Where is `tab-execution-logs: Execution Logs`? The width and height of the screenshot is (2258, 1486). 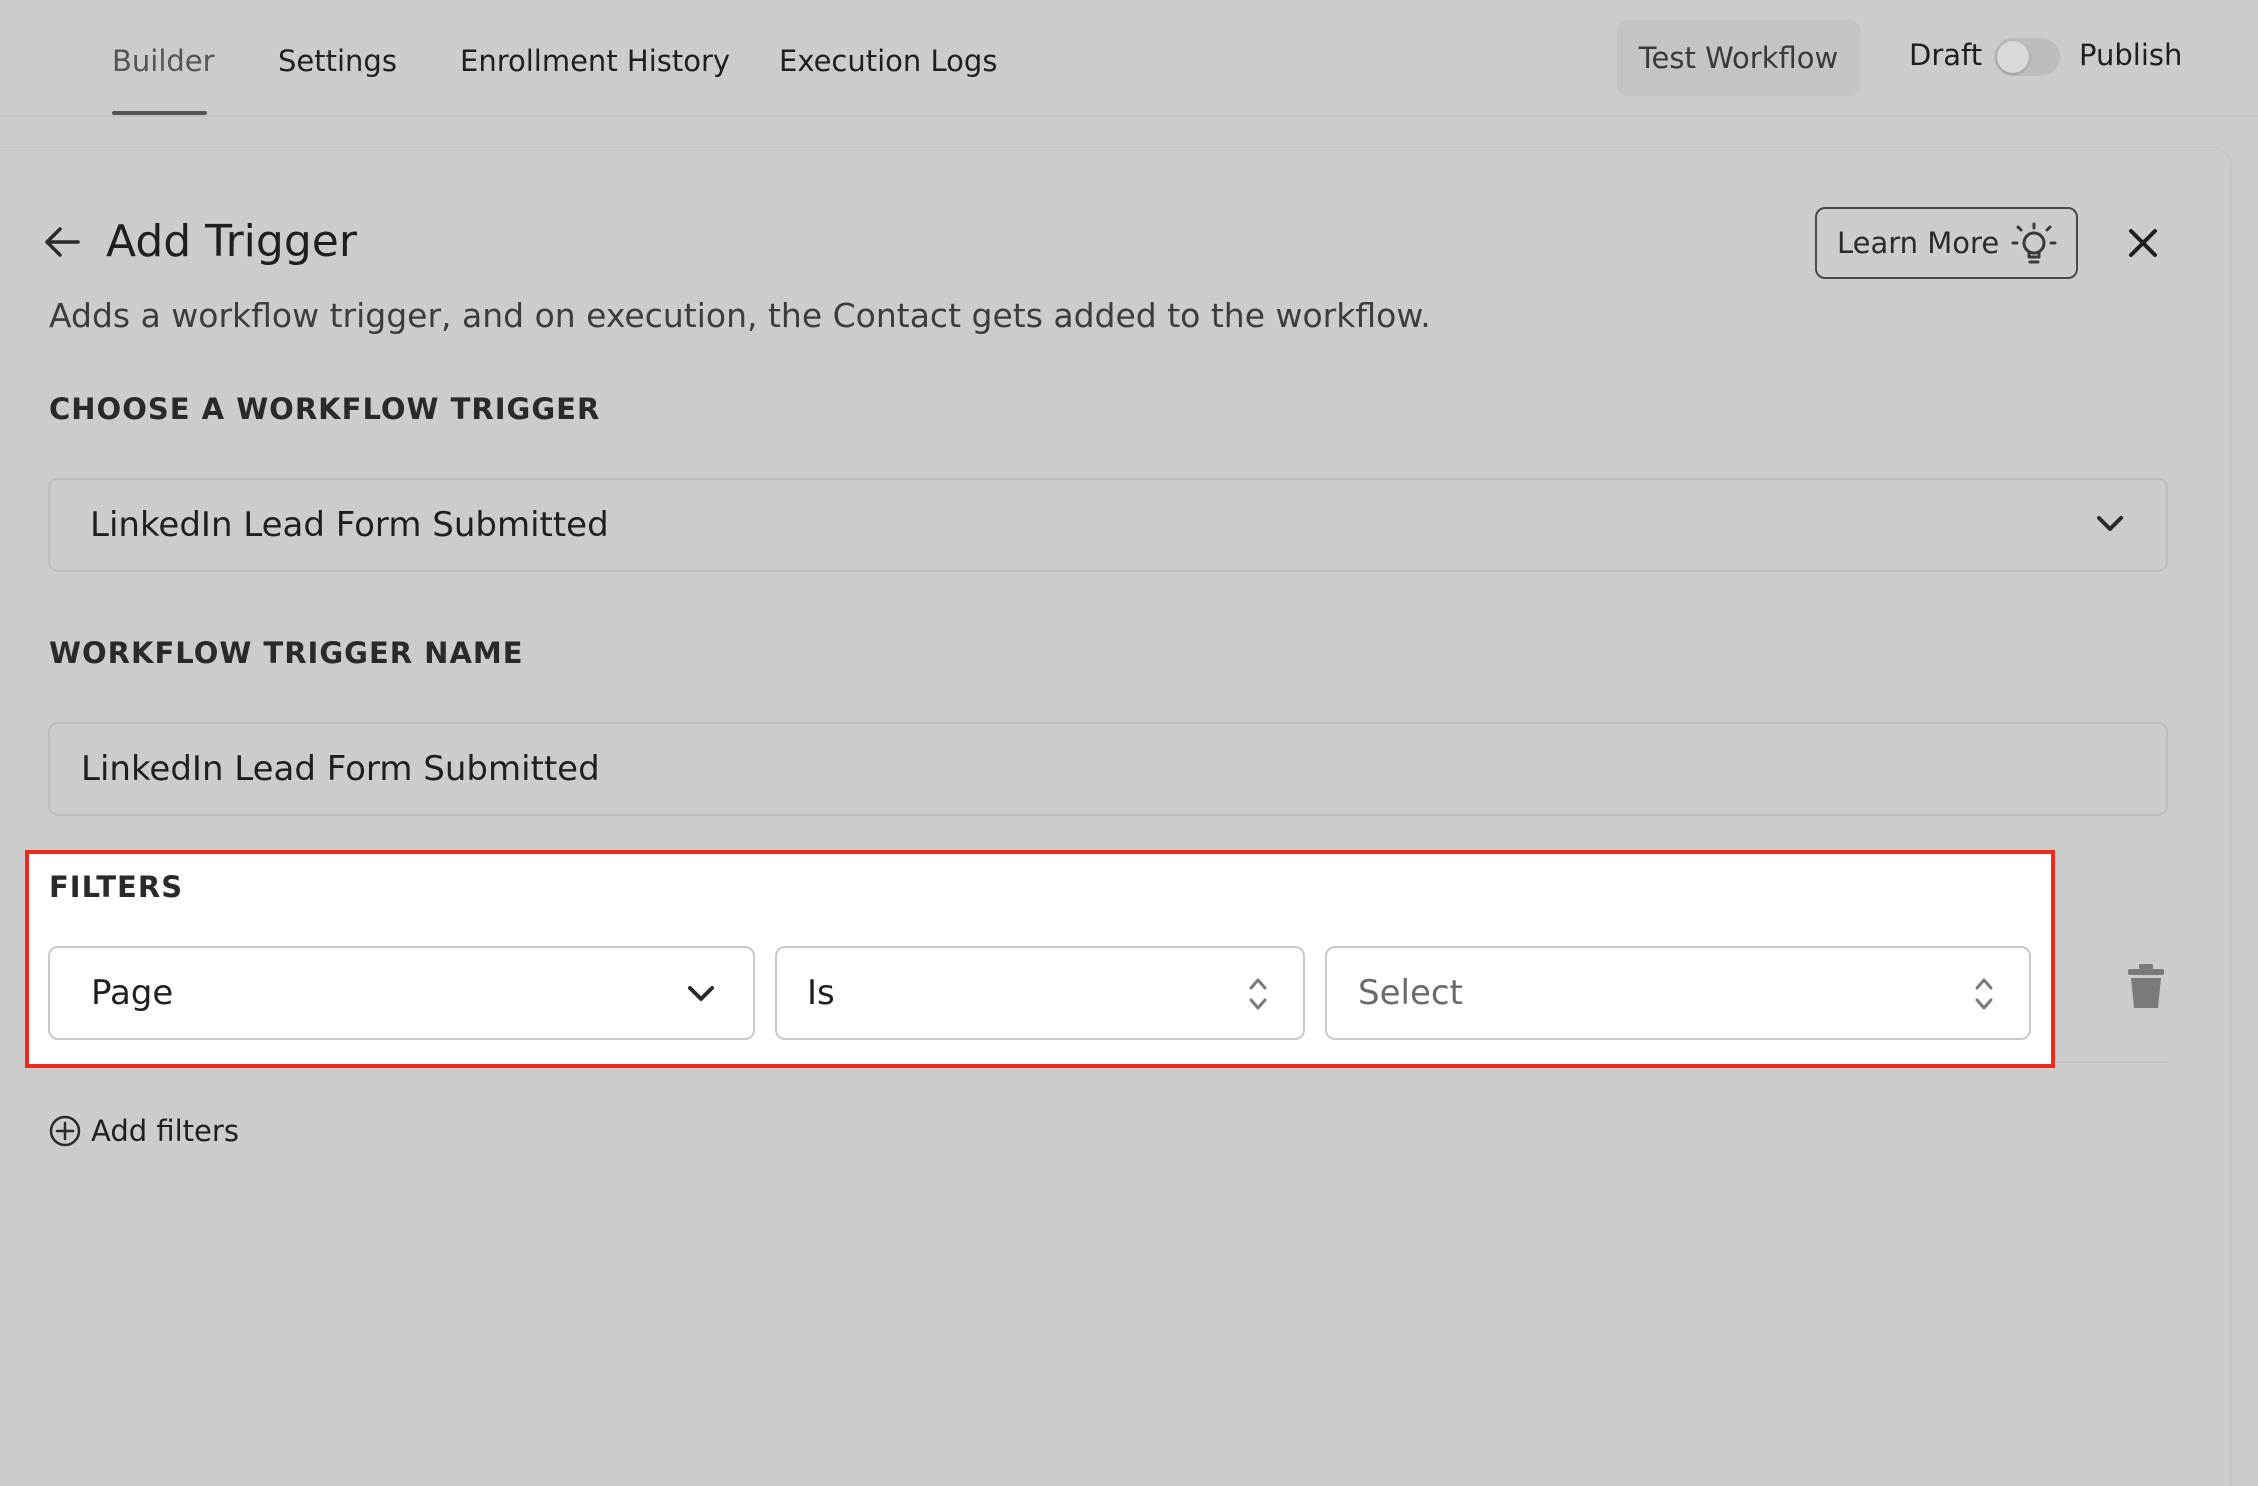
tab-execution-logs: Execution Logs is located at coordinates (888, 61).